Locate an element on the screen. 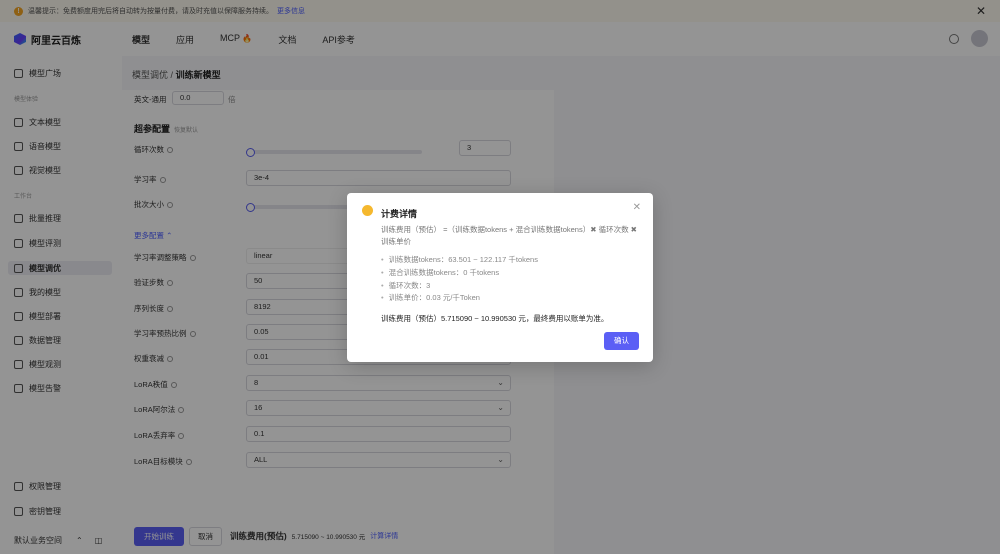 Image resolution: width=1000 pixels, height=554 pixels. list-item: 训练数据tokens：63.501 ~ 122.117 千tokens is located at coordinates (459, 260).